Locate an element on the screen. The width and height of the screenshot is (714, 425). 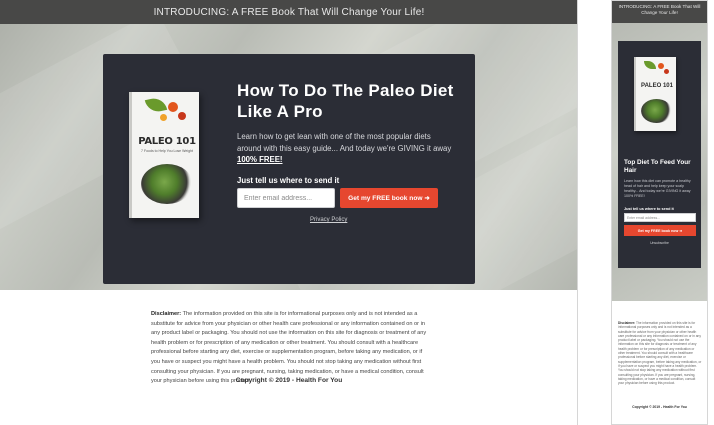
free-emphasis: 100% FREE! is located at coordinates (260, 159).